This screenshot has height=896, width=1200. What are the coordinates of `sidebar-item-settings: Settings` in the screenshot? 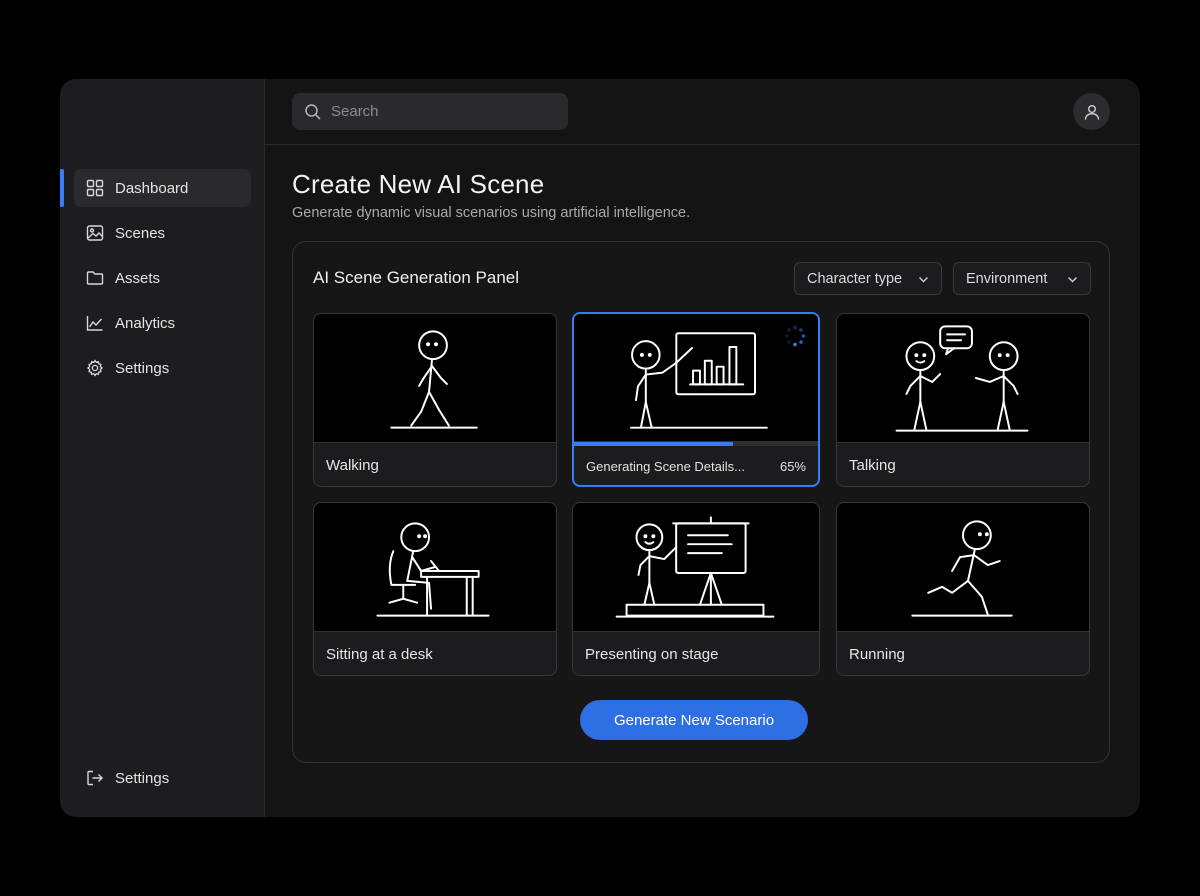 It's located at (162, 368).